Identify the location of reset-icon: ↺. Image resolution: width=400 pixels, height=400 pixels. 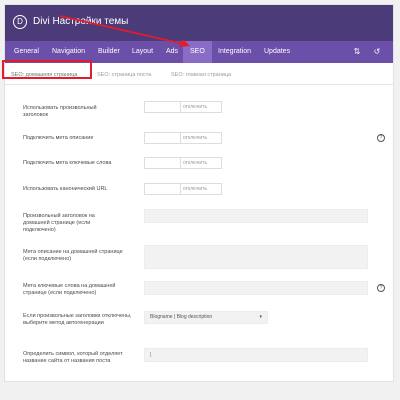
(377, 52).